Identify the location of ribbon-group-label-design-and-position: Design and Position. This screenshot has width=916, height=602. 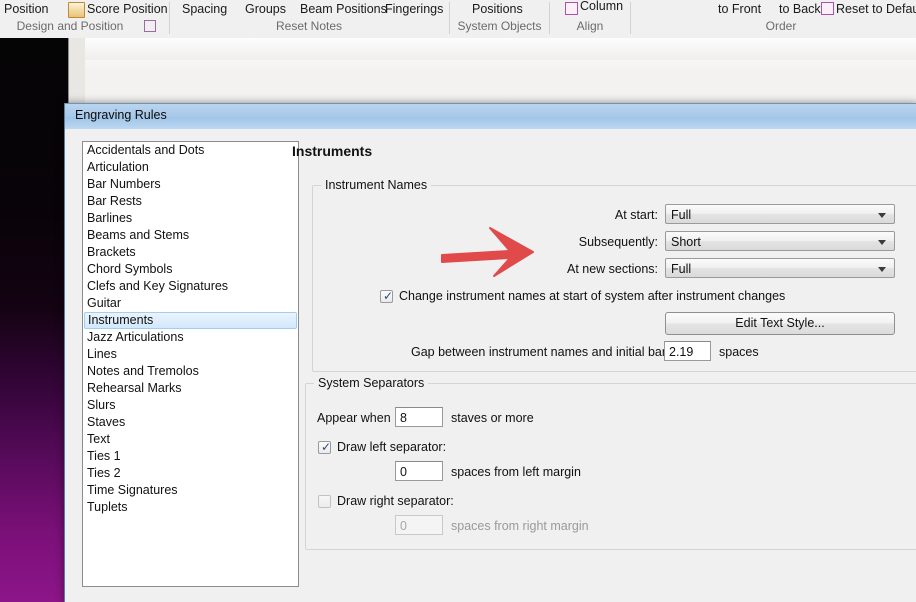
(70, 26).